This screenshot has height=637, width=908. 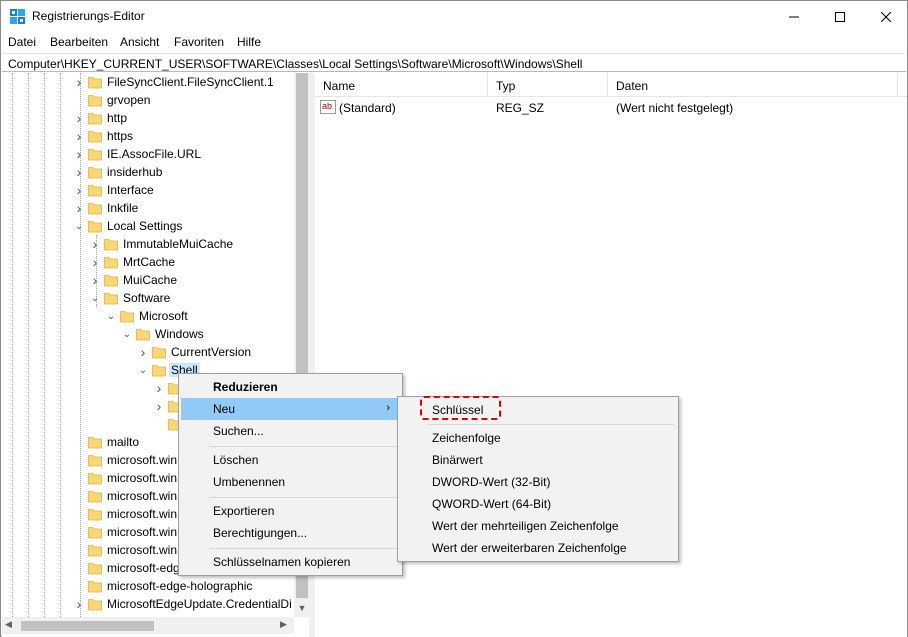 What do you see at coordinates (301, 608) in the screenshot?
I see `scroll-down-arrow-icon: ▼` at bounding box center [301, 608].